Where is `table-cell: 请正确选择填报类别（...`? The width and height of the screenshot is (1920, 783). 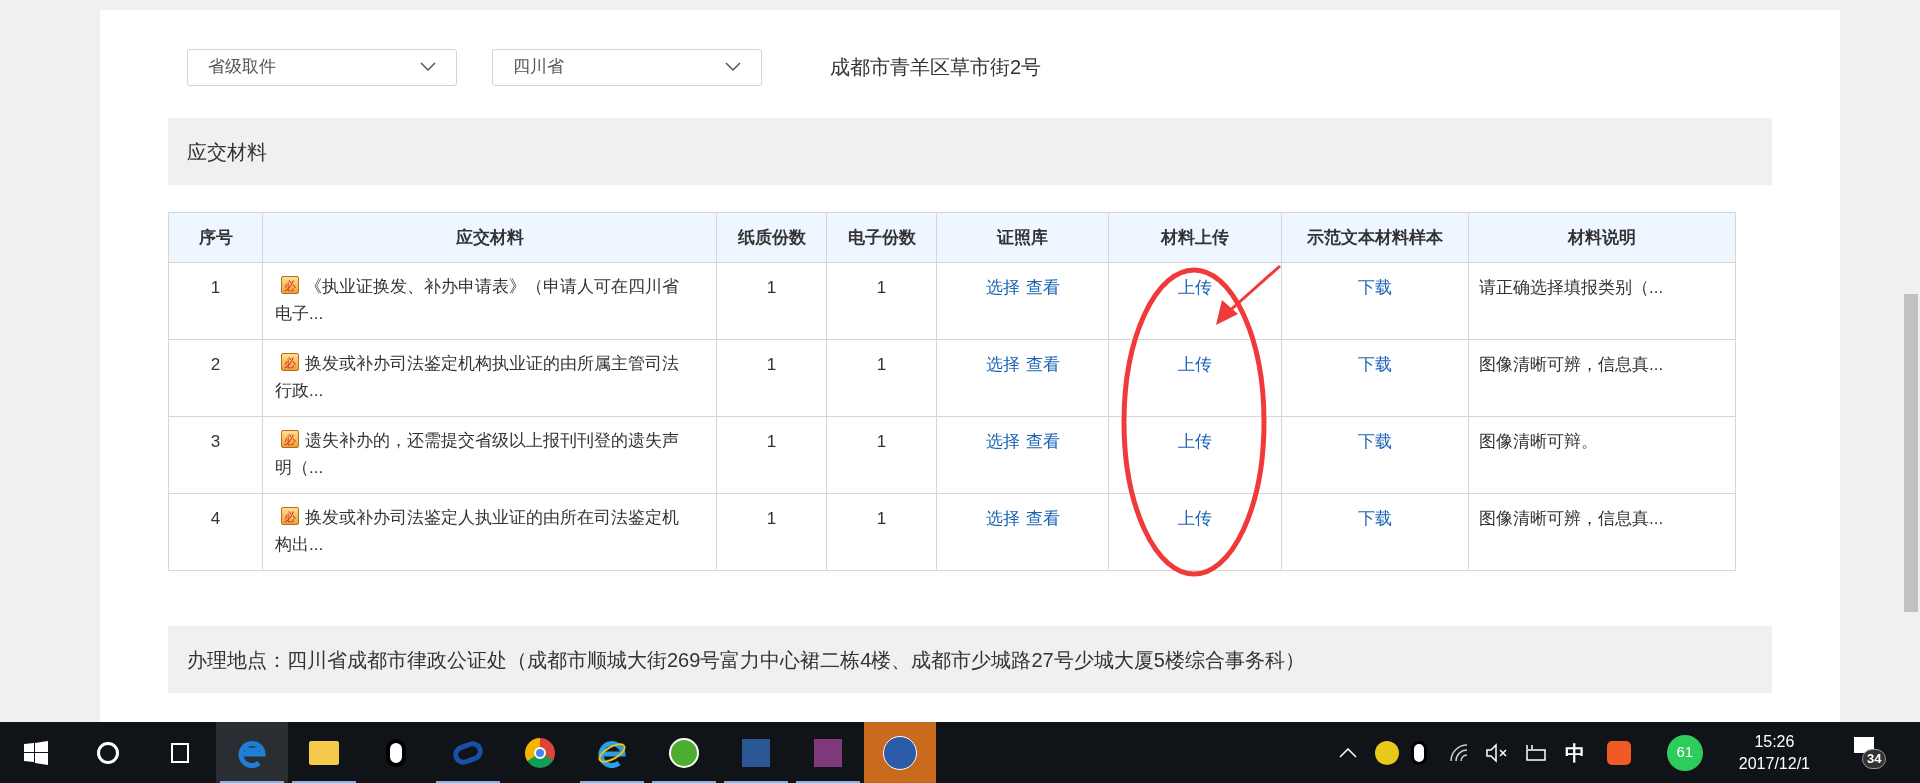
table-cell: 请正确选择填报类别（... is located at coordinates (1602, 301).